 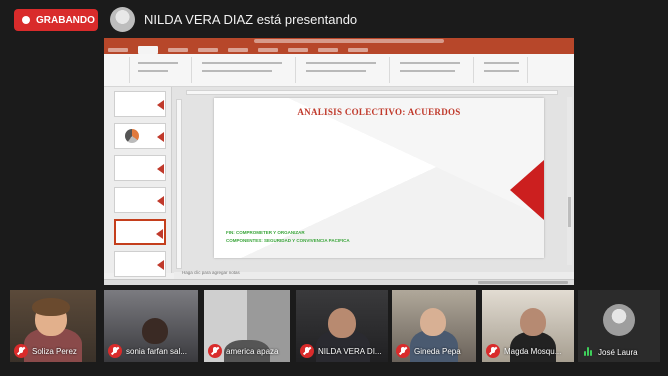 I want to click on audio-level-icon, so click(x=588, y=352).